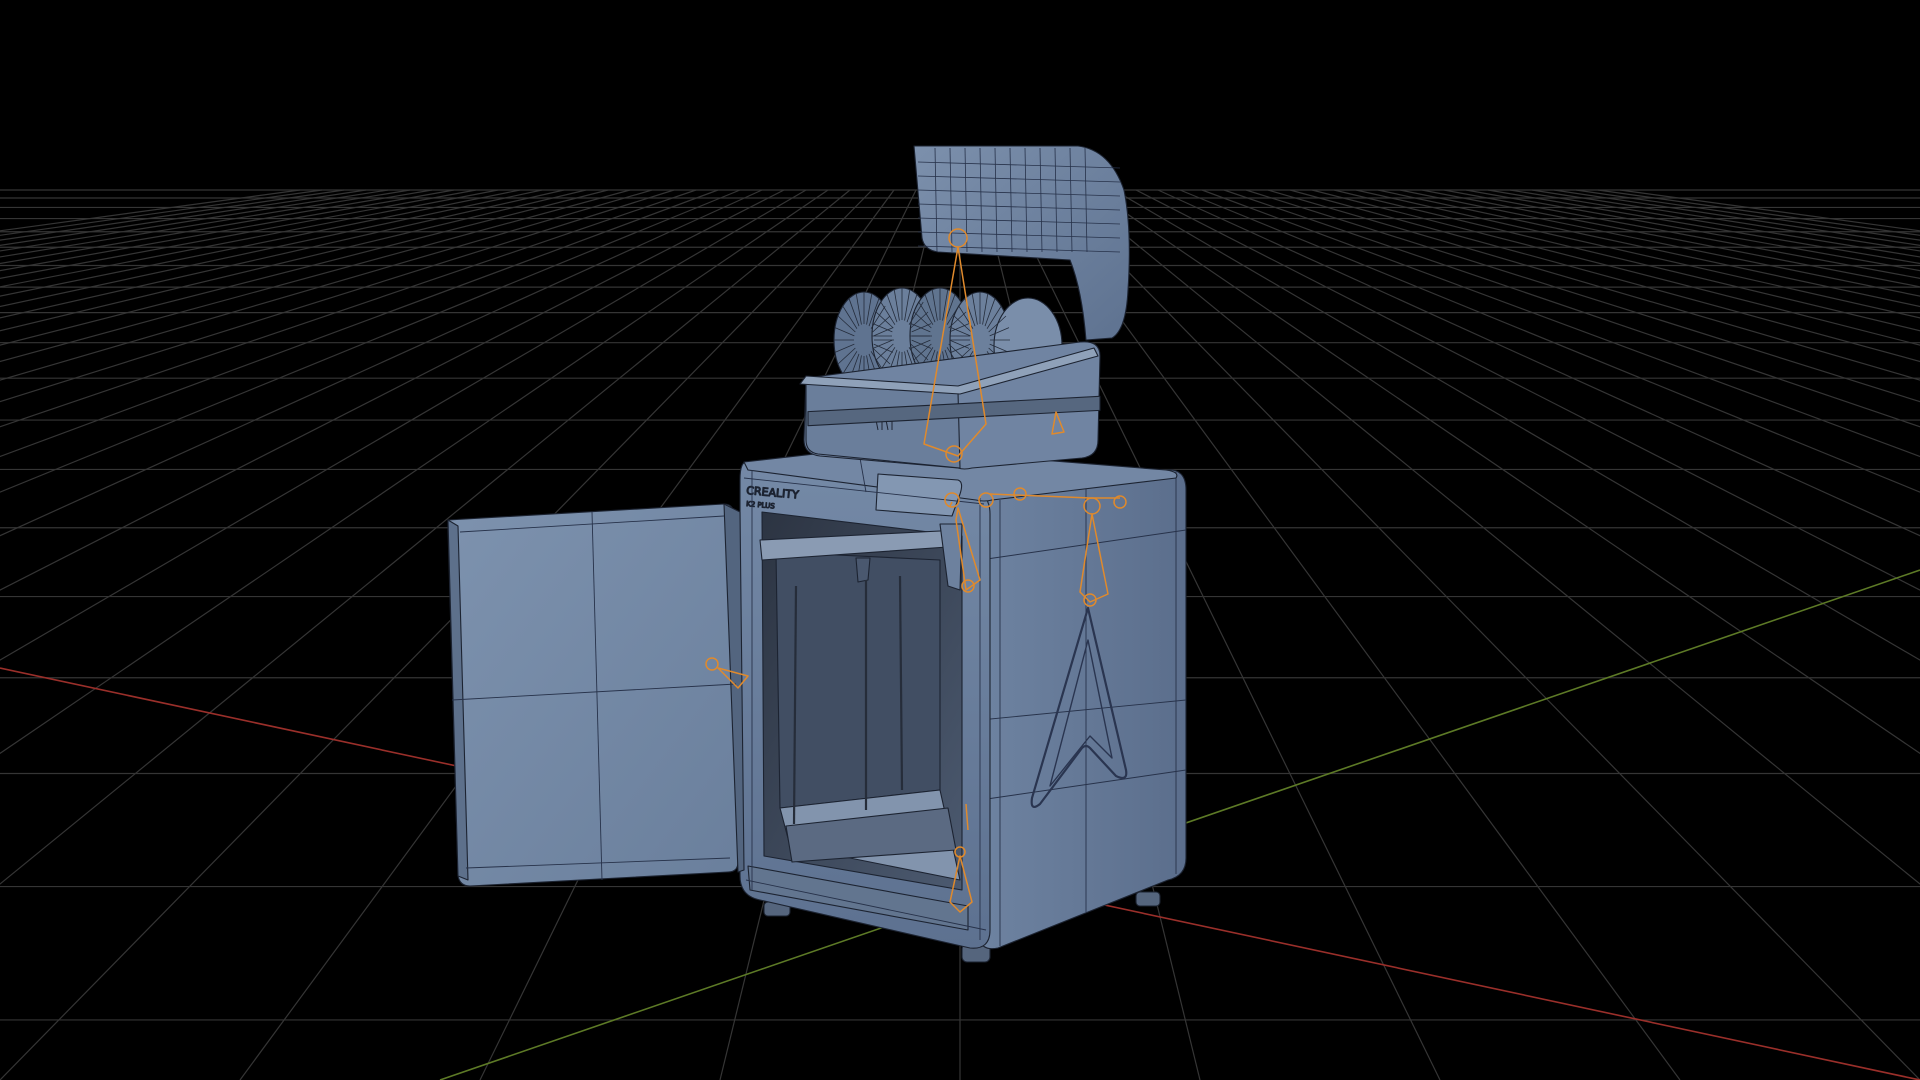 This screenshot has width=1920, height=1080. Describe the element at coordinates (858, 680) in the screenshot. I see `chamber-back-wall` at that location.